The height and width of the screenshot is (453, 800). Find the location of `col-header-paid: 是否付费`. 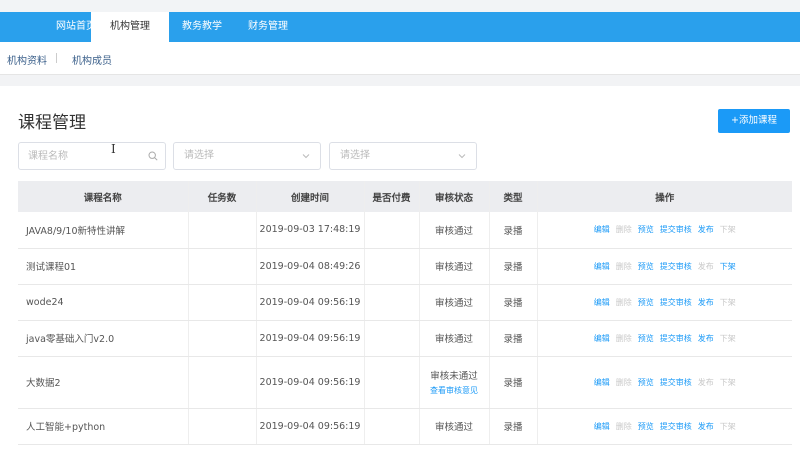

col-header-paid: 是否付费 is located at coordinates (392, 196).